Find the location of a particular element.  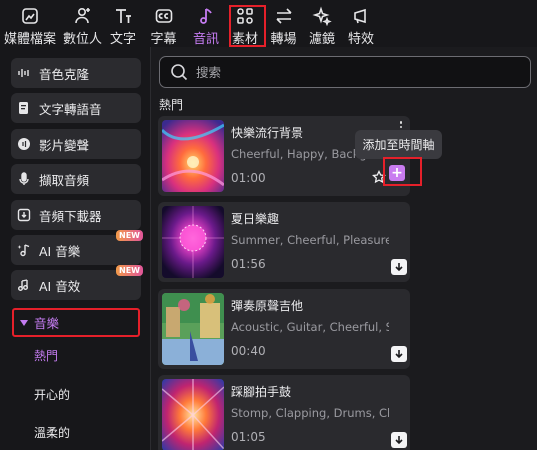

waveform-icon is located at coordinates (24, 73).